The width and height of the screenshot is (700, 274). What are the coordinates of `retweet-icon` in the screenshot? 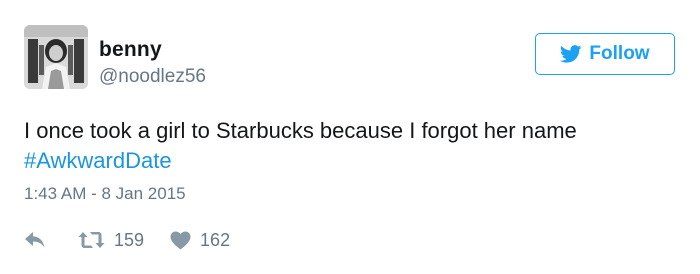 It's located at (91, 240).